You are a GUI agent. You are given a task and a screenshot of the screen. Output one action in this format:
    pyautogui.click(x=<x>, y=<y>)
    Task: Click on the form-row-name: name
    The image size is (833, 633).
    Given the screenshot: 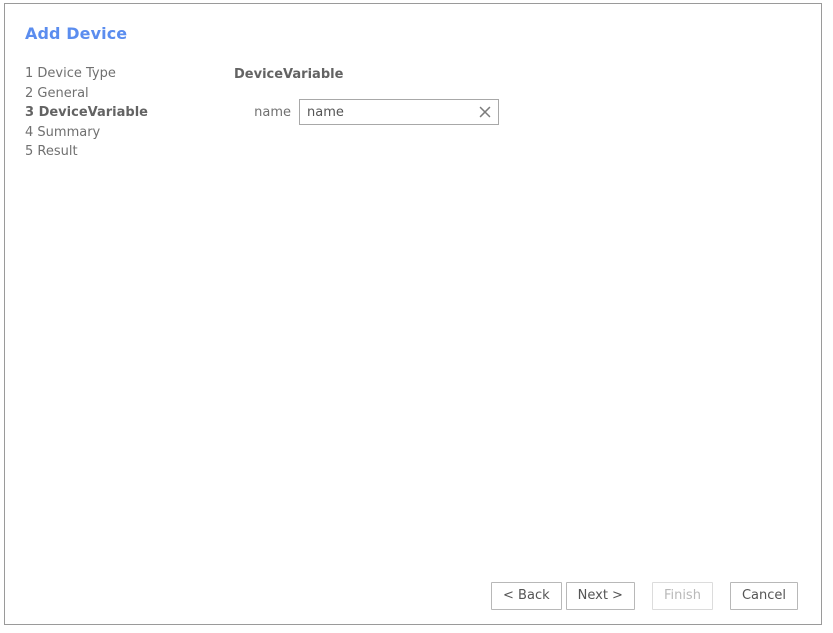 What is the action you would take?
    pyautogui.click(x=366, y=112)
    